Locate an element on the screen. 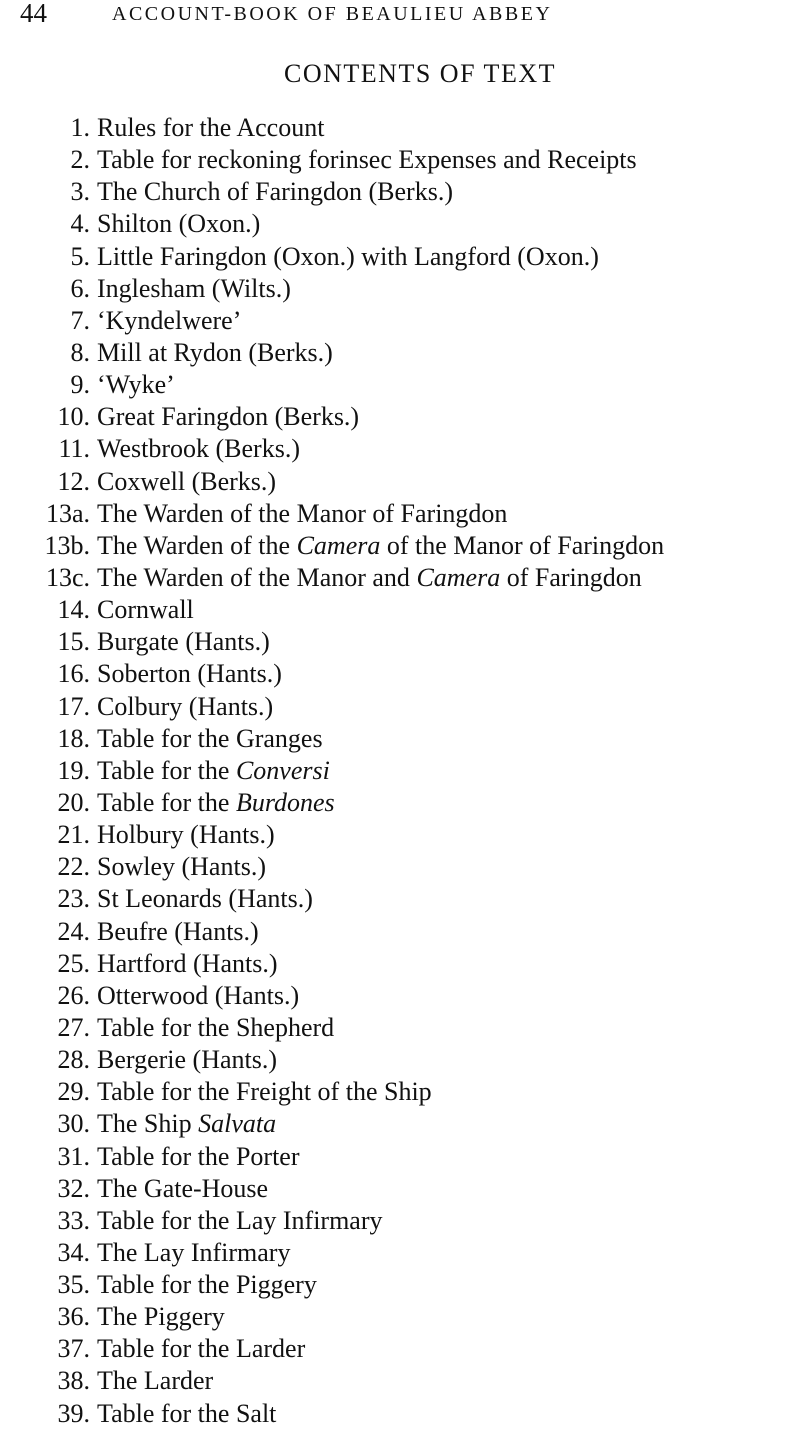  entry-title-segment: Table for the is located at coordinates (166, 770).